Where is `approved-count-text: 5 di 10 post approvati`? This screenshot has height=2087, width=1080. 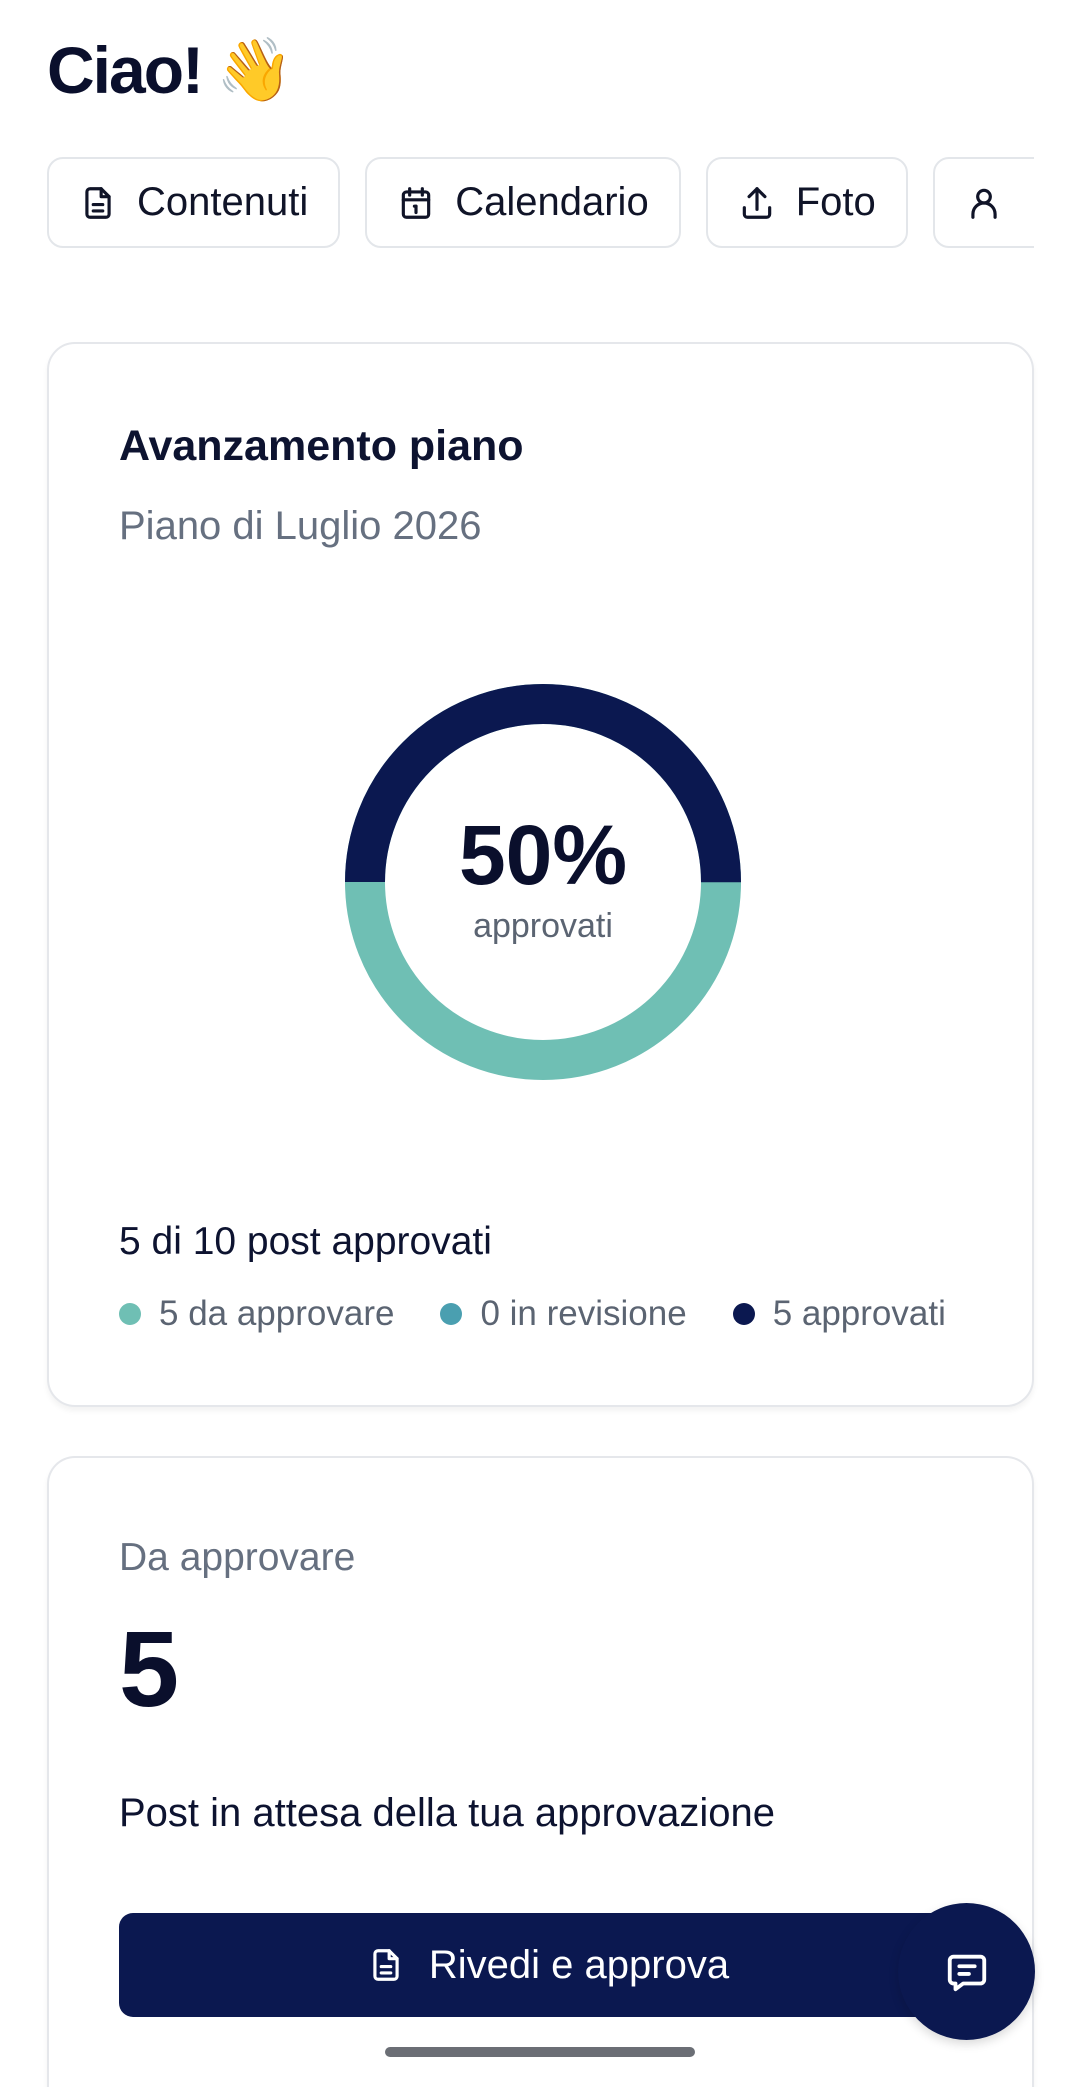
approved-count-text: 5 di 10 post approvati is located at coordinates (305, 1241).